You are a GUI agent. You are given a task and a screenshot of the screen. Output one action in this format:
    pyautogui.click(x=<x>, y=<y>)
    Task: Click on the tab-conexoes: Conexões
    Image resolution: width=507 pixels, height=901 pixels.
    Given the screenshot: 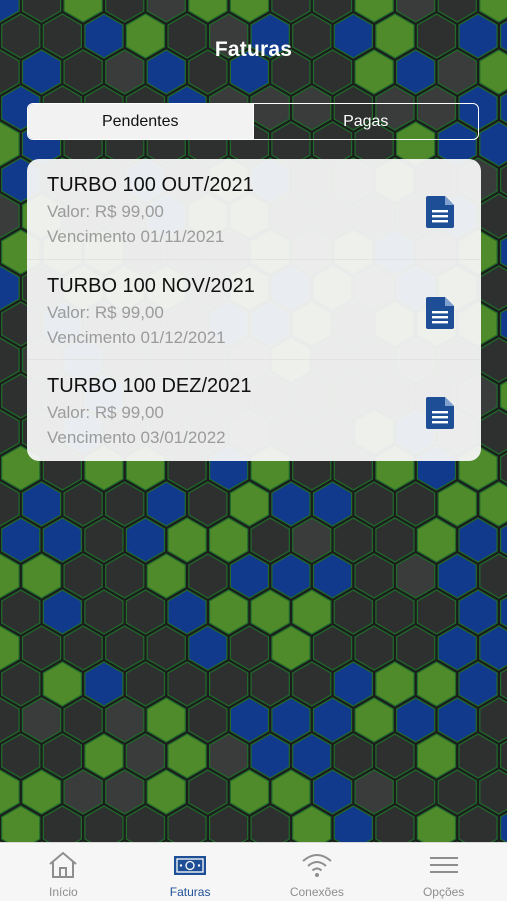 What is the action you would take?
    pyautogui.click(x=317, y=872)
    